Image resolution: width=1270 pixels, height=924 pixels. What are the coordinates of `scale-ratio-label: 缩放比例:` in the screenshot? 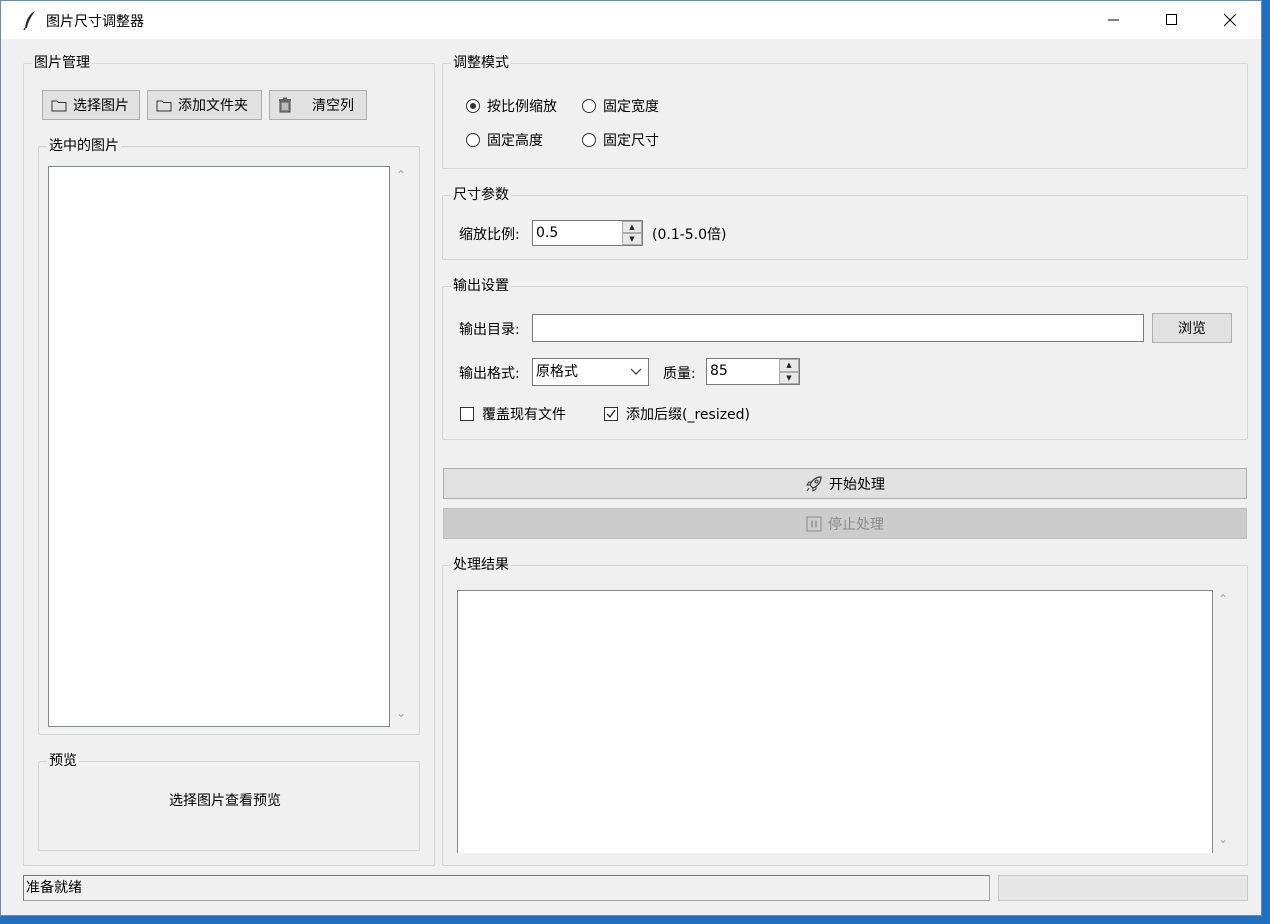 It's located at (489, 235).